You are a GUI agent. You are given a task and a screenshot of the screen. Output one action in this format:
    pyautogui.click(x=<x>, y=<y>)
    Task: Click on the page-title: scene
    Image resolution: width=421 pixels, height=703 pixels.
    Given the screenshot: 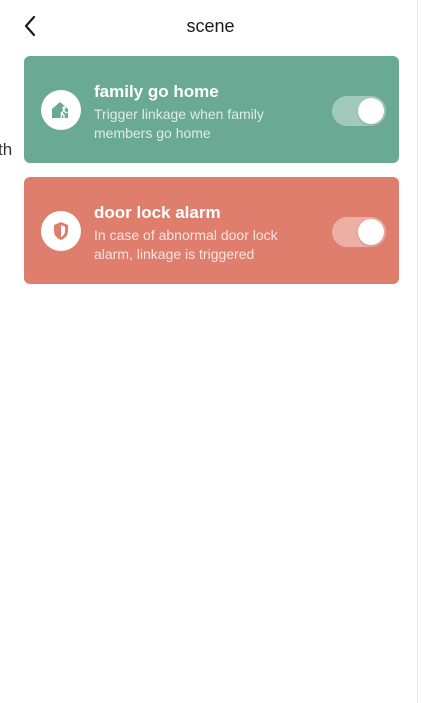 What is the action you would take?
    pyautogui.click(x=210, y=26)
    